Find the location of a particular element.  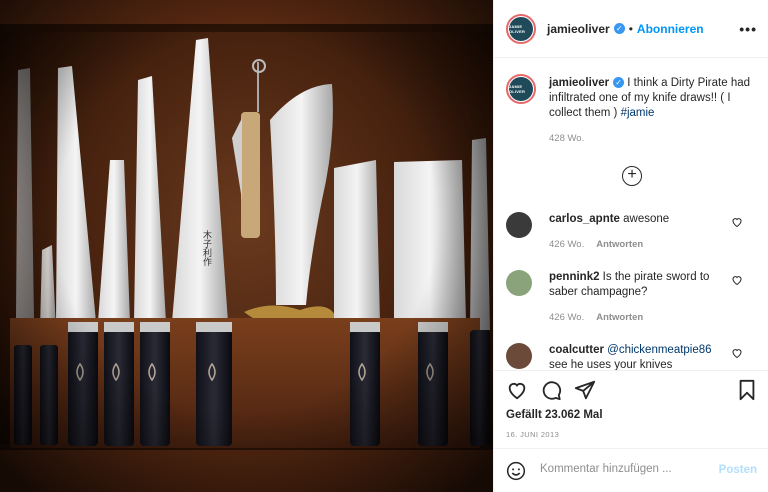

comment-username: pennink2 is located at coordinates (574, 277).